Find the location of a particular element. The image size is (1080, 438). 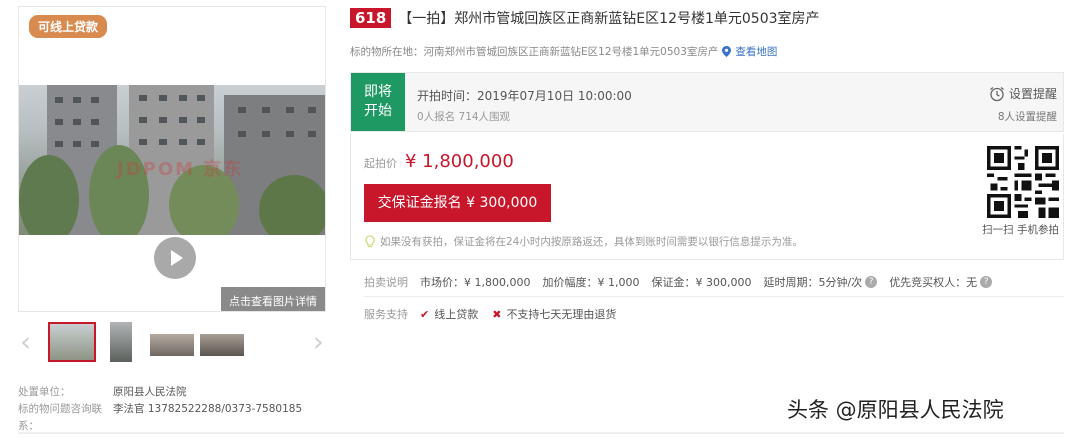

chevron-right-icon: › is located at coordinates (318, 342).